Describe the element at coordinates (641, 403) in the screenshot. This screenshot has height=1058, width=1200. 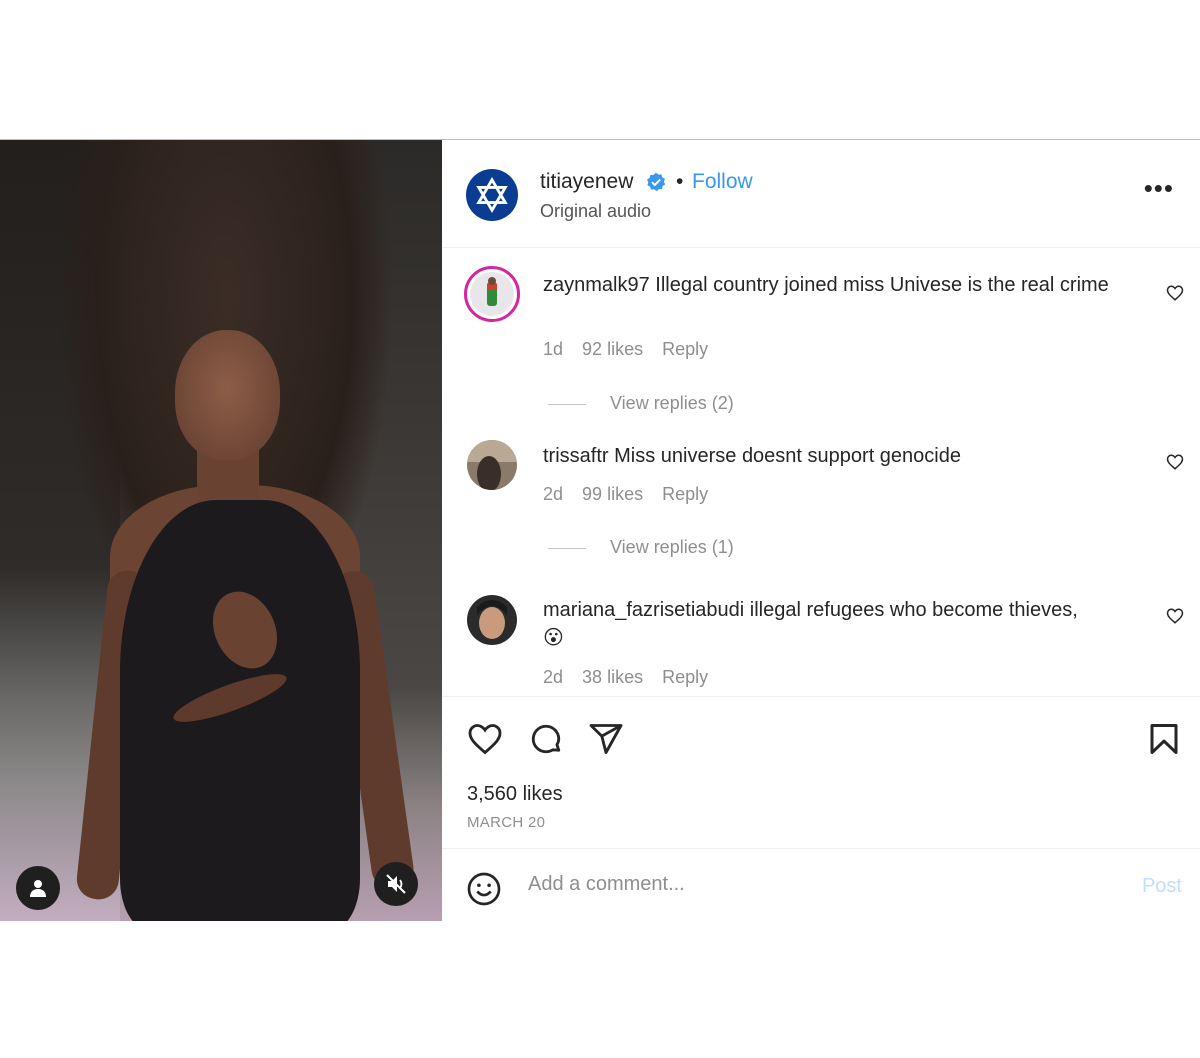
I see `view-replies-button: View replies (2)` at that location.